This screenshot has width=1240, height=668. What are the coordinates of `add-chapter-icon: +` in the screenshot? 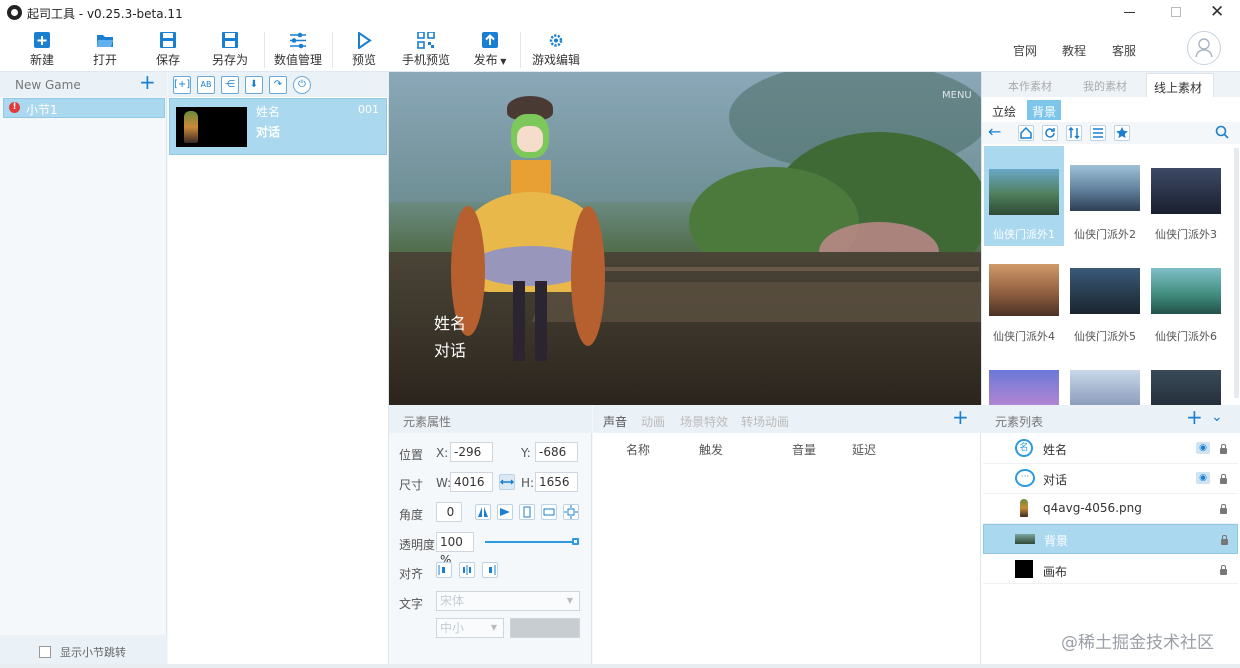 It's located at (147, 82).